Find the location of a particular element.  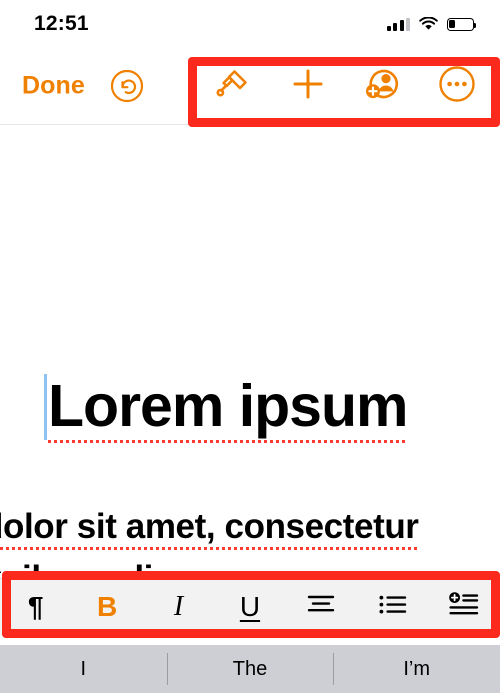

collaborate-button is located at coordinates (382, 87).